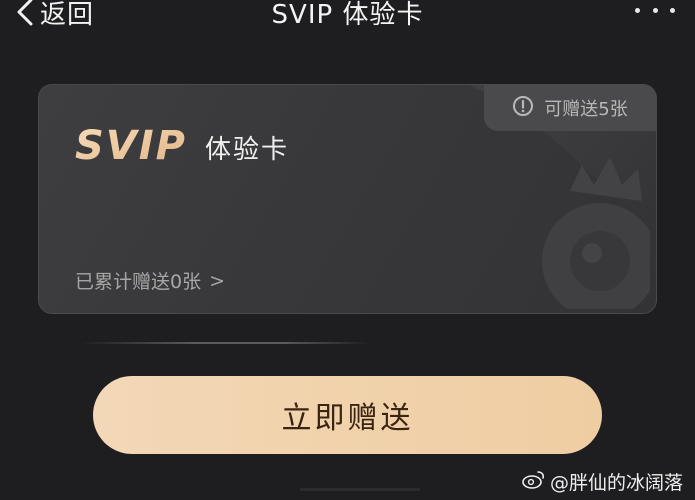  Describe the element at coordinates (247, 150) in the screenshot. I see `card-name: 体验卡` at that location.